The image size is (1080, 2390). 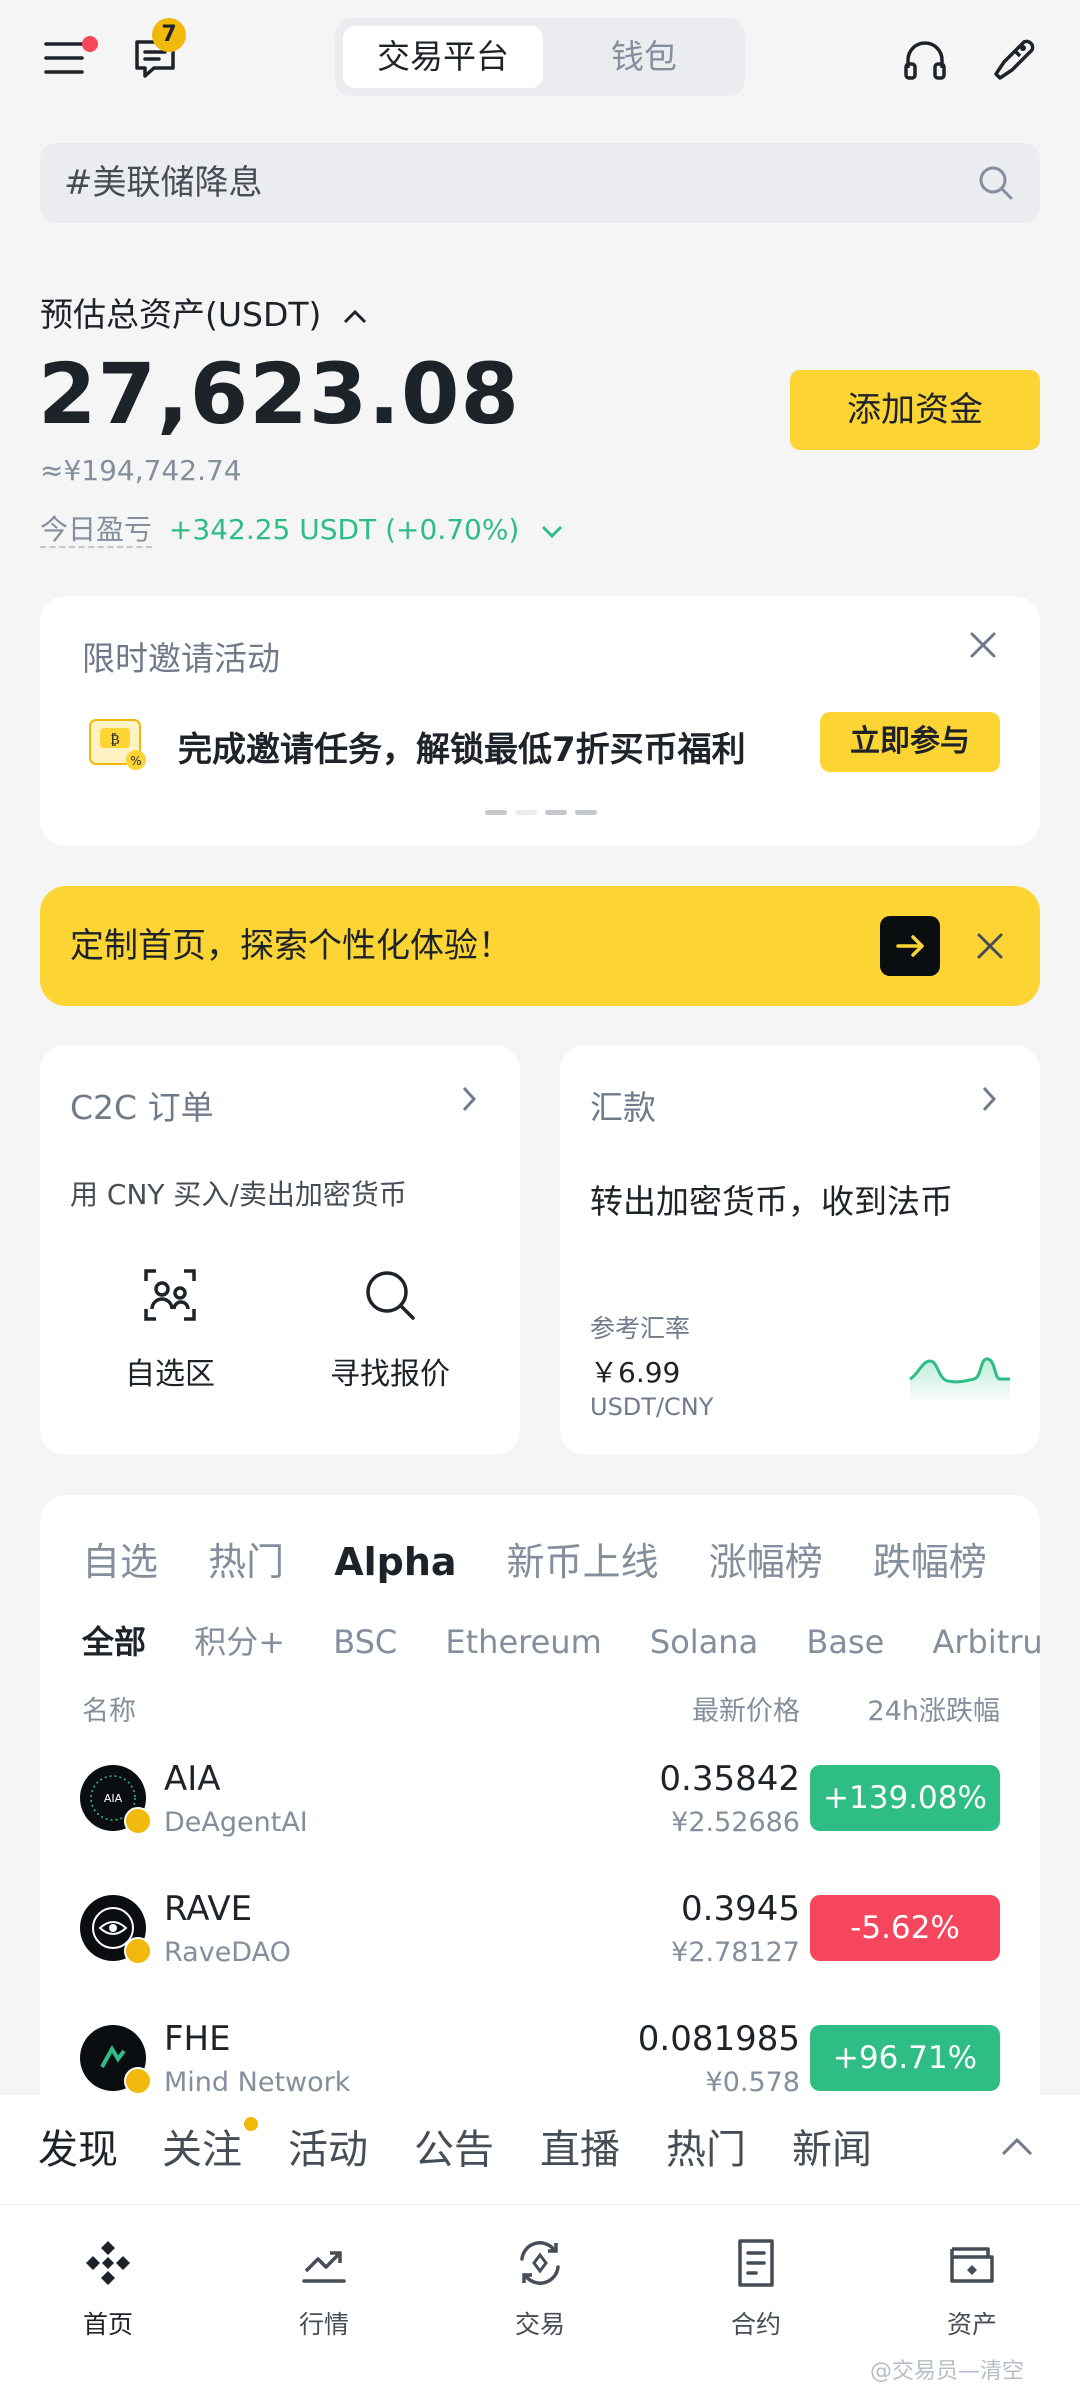 I want to click on tab-more: 2, so click(x=1038, y=1562).